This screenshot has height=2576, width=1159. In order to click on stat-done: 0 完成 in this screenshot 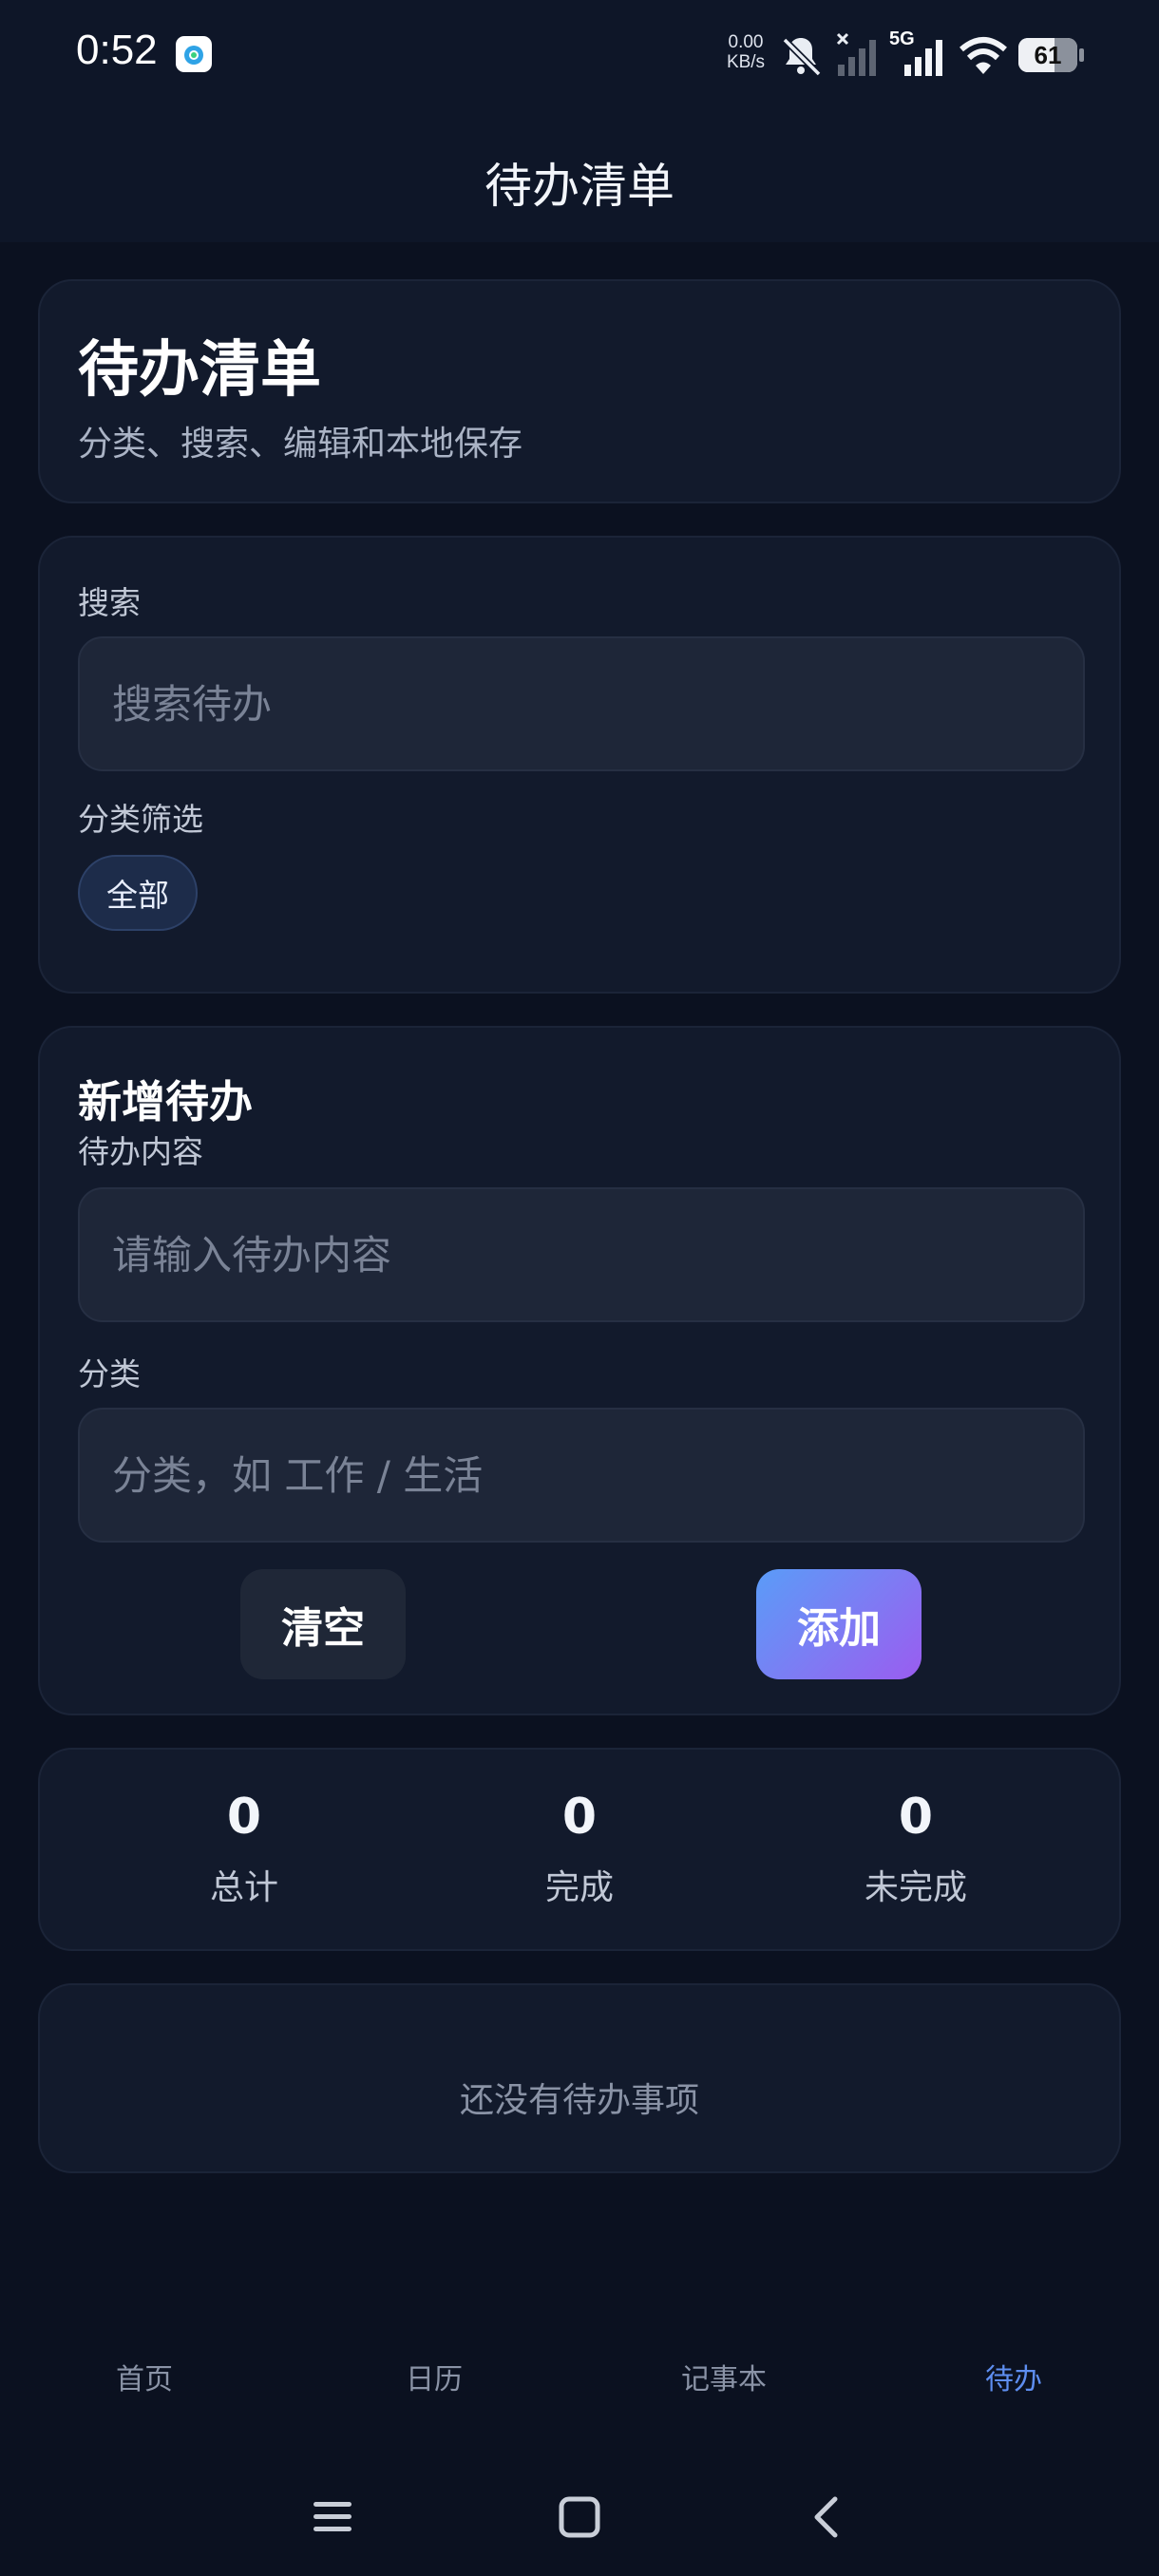, I will do `click(579, 1848)`.